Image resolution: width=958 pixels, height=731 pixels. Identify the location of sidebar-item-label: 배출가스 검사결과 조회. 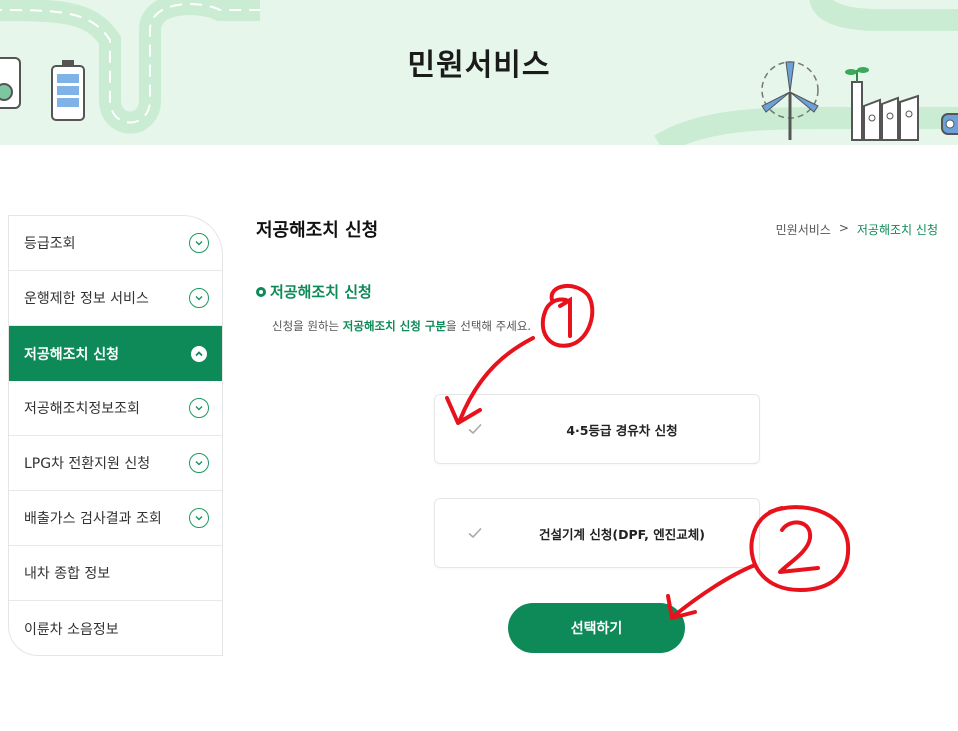
(93, 519).